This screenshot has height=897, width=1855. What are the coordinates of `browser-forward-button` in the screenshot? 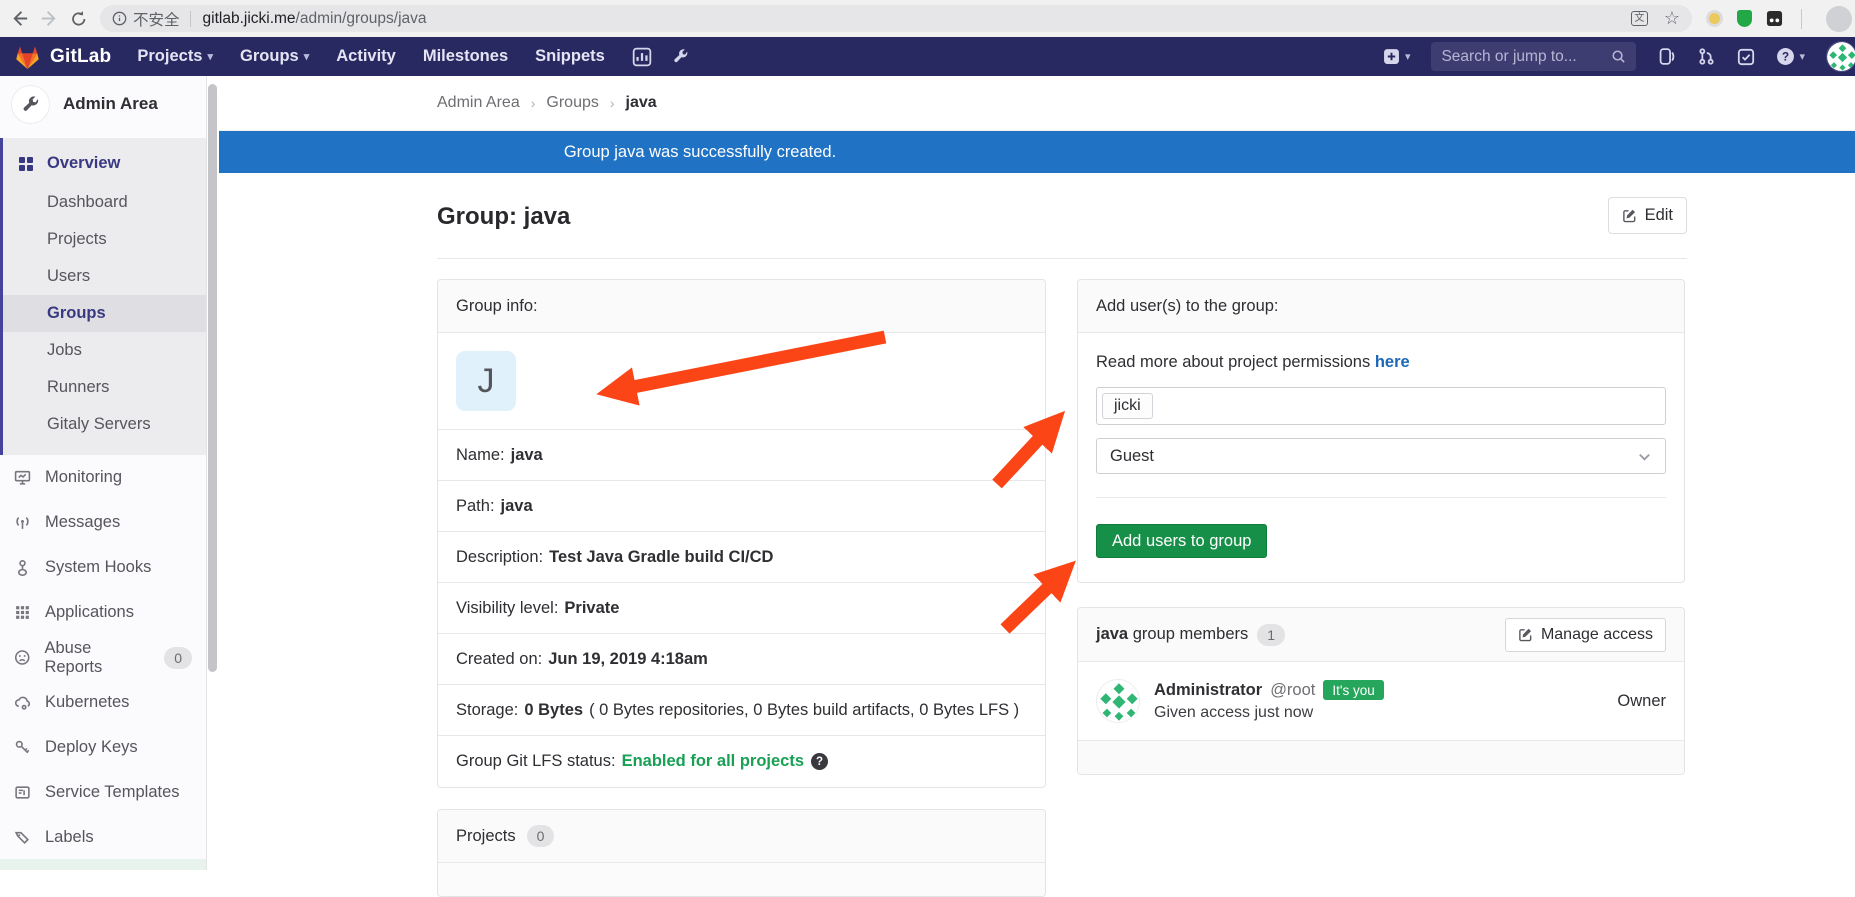 It's located at (49, 19).